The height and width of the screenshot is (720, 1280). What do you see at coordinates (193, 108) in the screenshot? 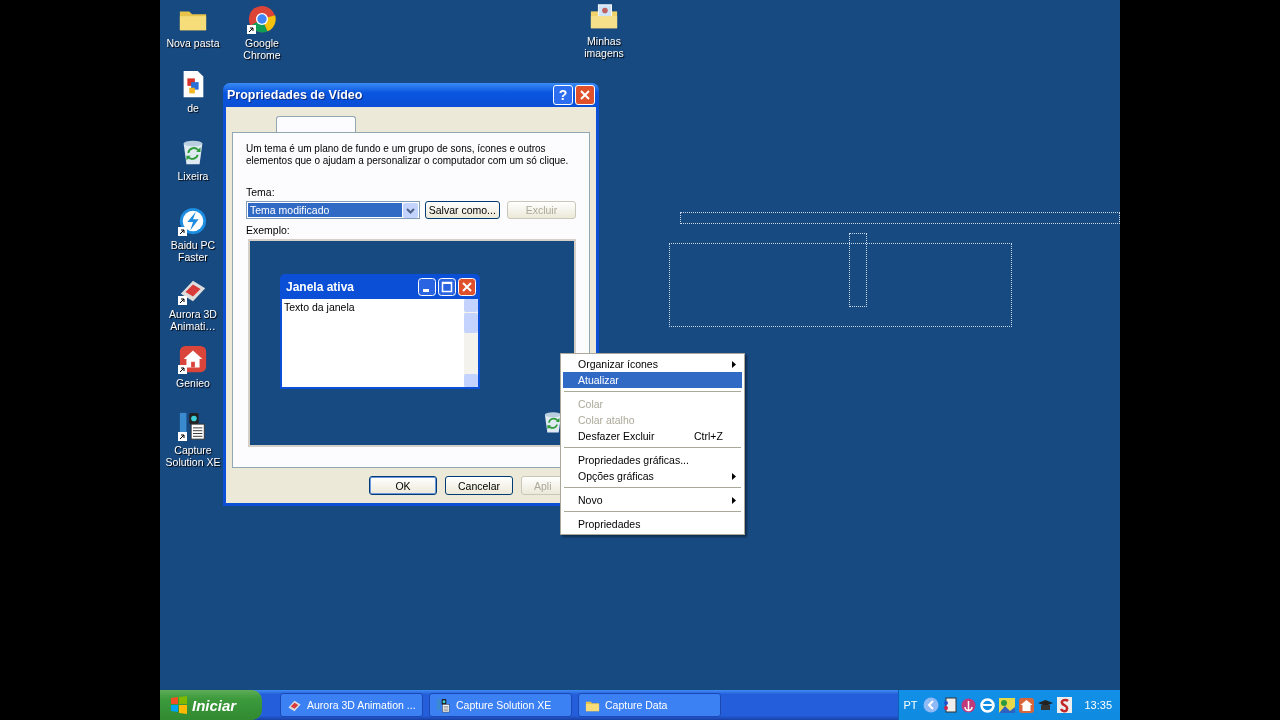
I see `icon-label: de` at bounding box center [193, 108].